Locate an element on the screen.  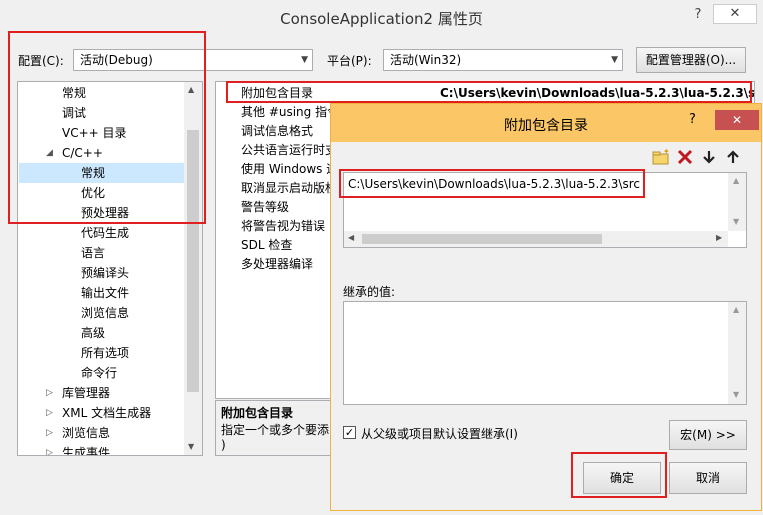
tree-scrollbar: ▲ ▼ is located at coordinates (193, 268).